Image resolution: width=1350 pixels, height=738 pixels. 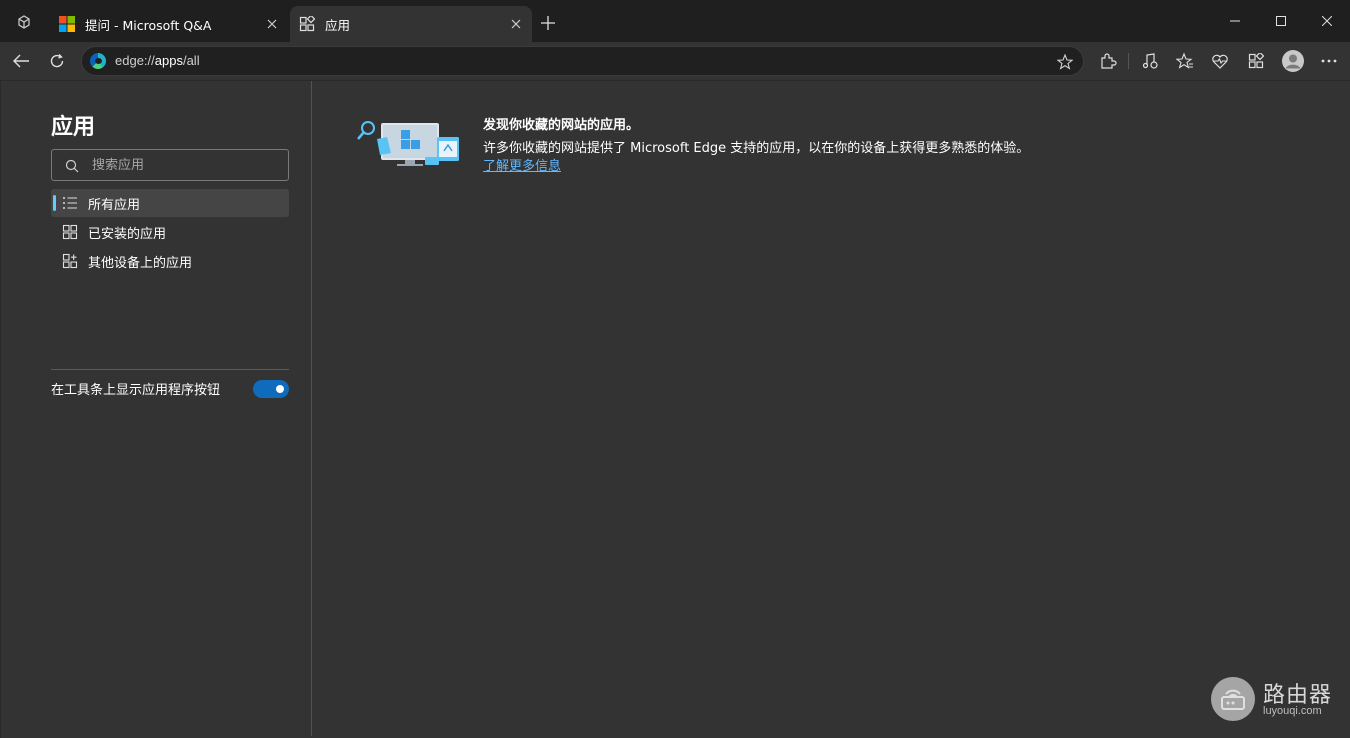 I want to click on sidebar-item-all-apps: 所有应用, so click(x=170, y=203).